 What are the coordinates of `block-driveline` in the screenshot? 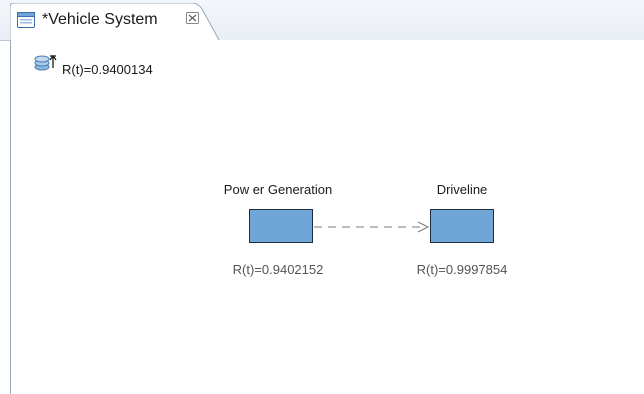 It's located at (462, 226).